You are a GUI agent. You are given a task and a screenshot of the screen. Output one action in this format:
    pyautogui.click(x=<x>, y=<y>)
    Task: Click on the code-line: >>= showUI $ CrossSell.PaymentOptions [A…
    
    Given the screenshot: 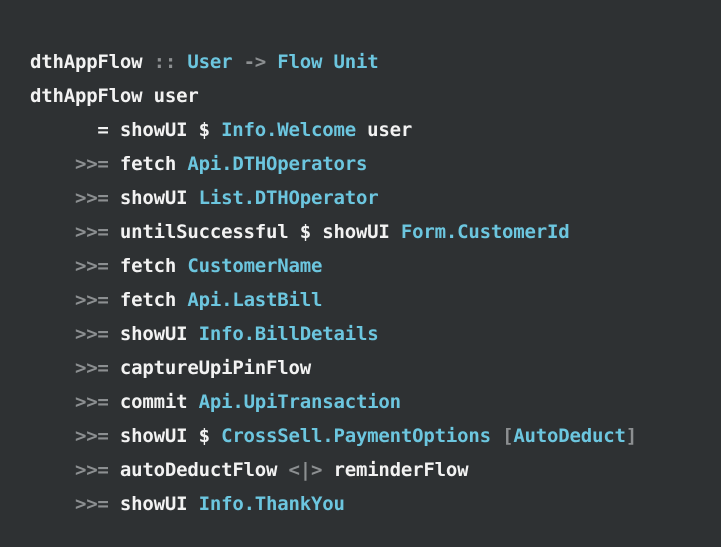 What is the action you would take?
    pyautogui.click(x=375, y=436)
    